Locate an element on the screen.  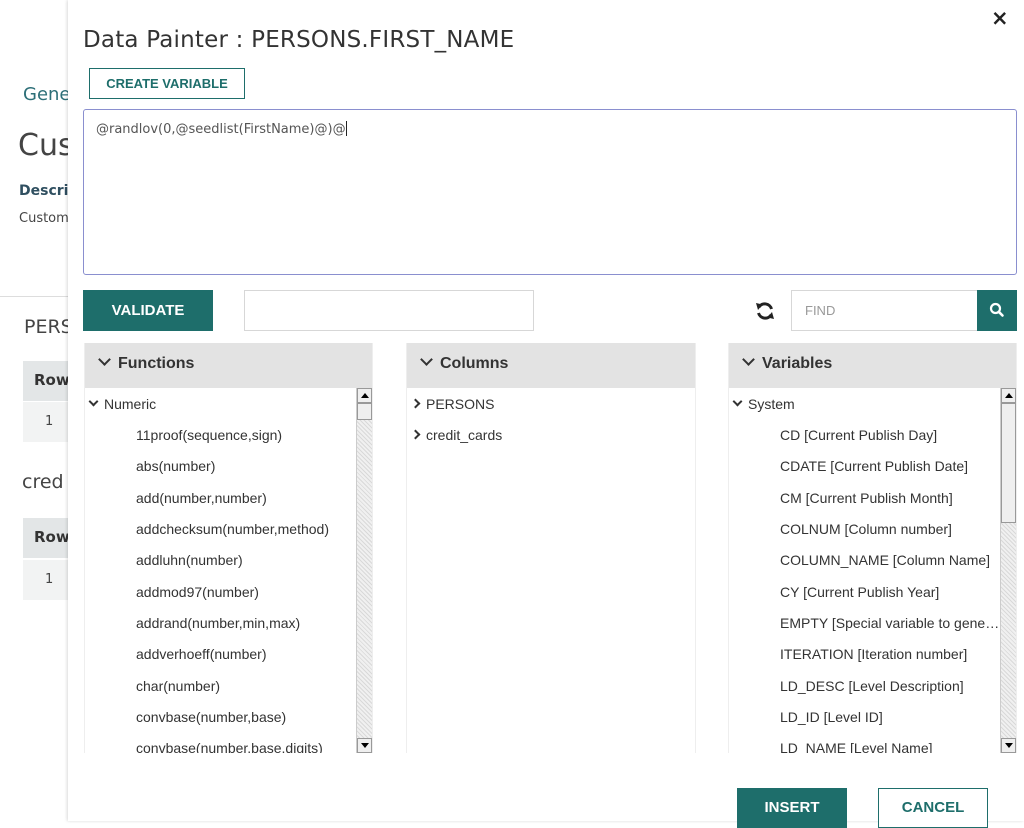
find-search-button is located at coordinates (997, 310).